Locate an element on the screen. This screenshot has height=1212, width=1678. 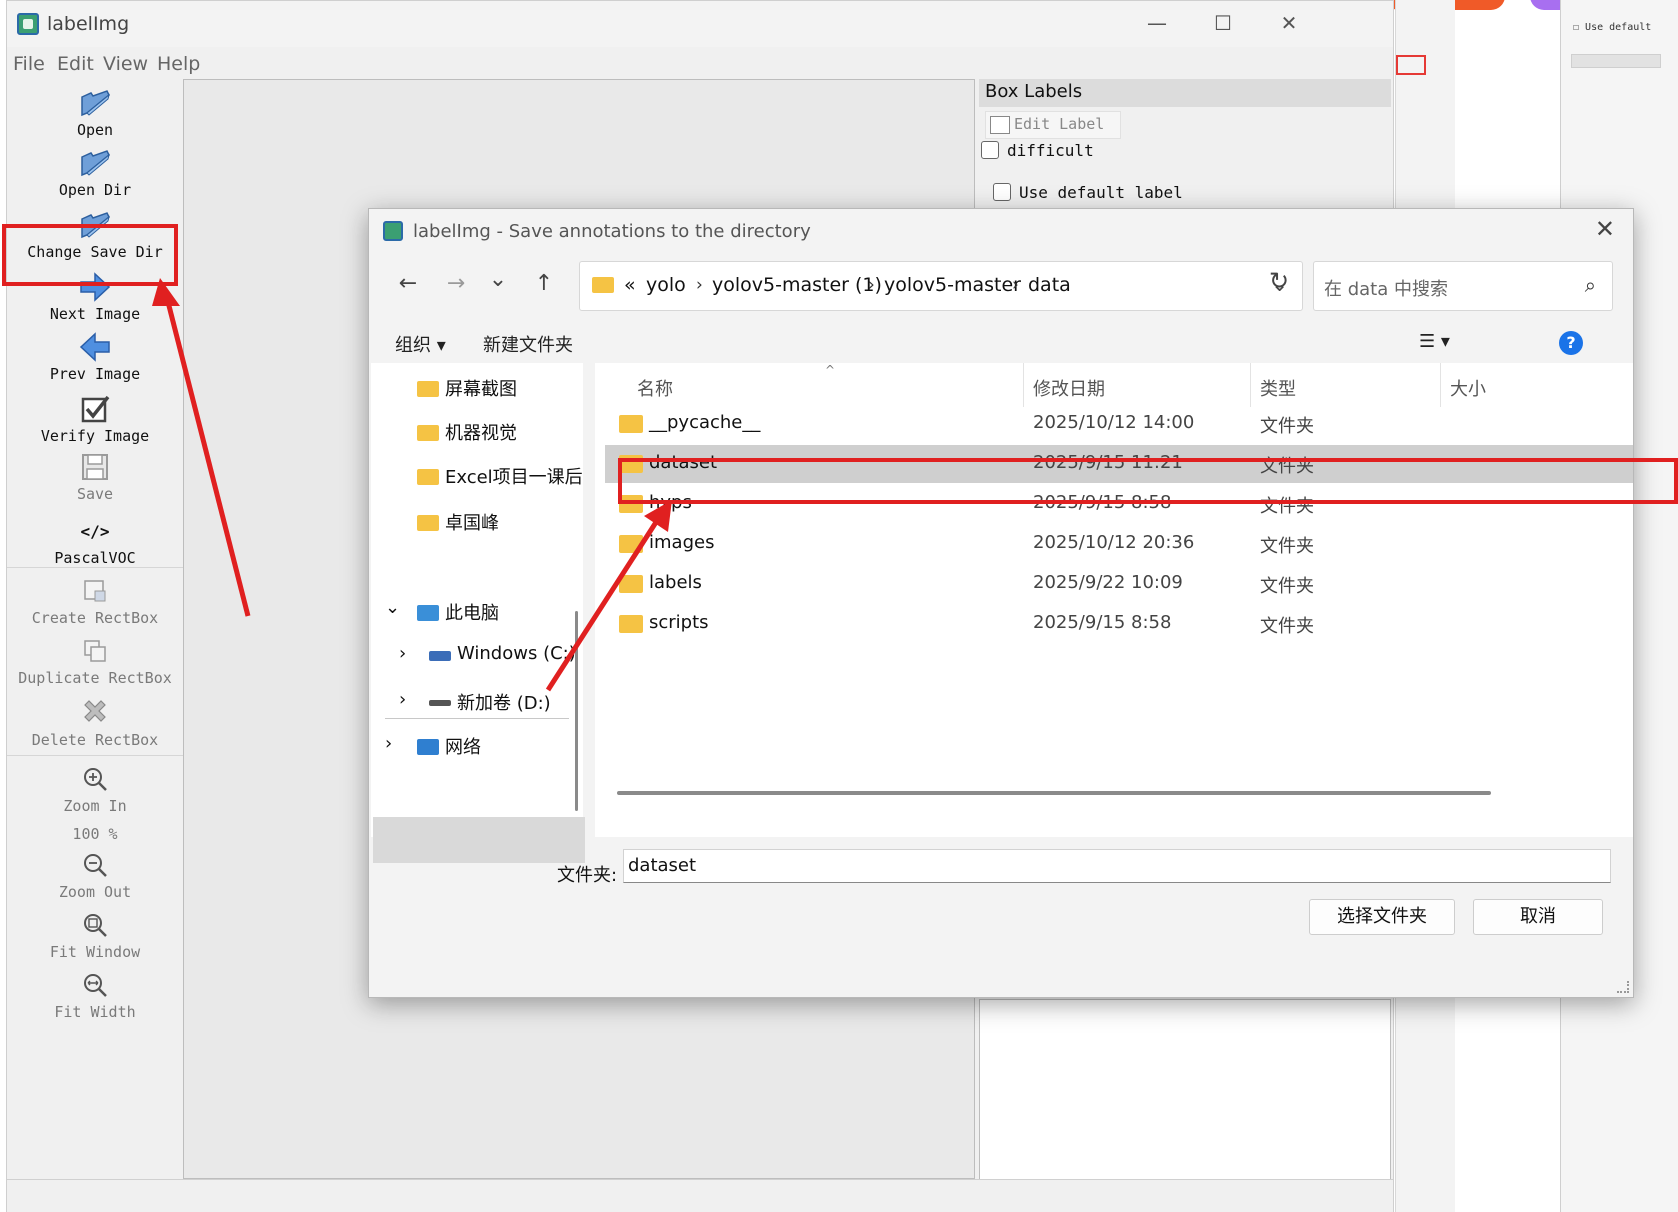
forward-button: → is located at coordinates (456, 283).